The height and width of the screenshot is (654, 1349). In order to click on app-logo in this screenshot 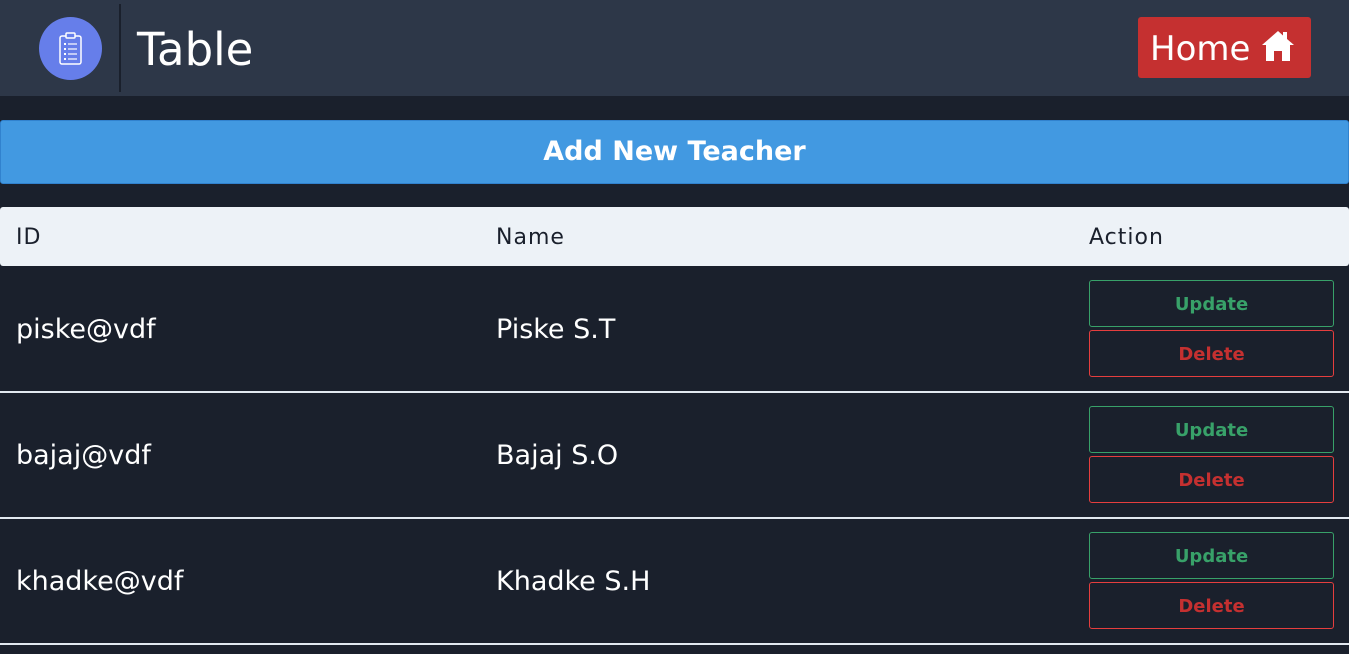, I will do `click(70, 48)`.